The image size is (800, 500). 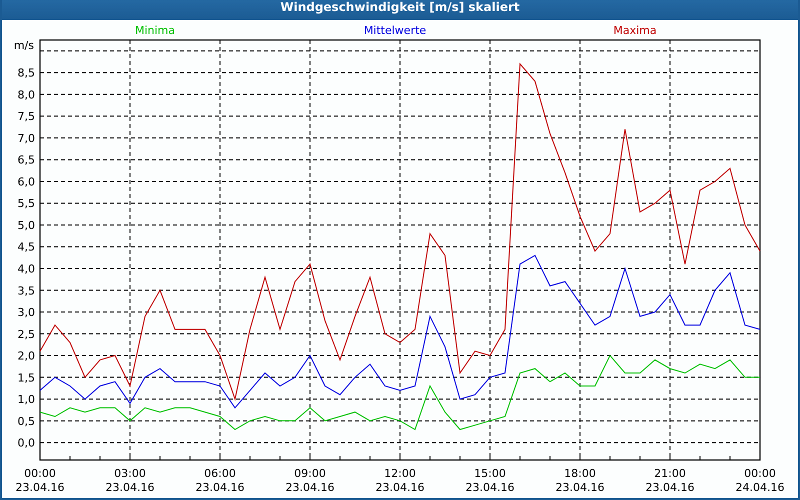 I want to click on legend-label: Minima, so click(x=155, y=30).